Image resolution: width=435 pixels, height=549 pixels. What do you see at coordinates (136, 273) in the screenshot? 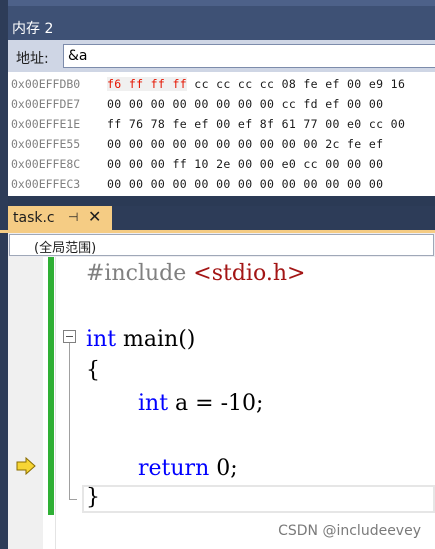
I see `include-directive: #include` at bounding box center [136, 273].